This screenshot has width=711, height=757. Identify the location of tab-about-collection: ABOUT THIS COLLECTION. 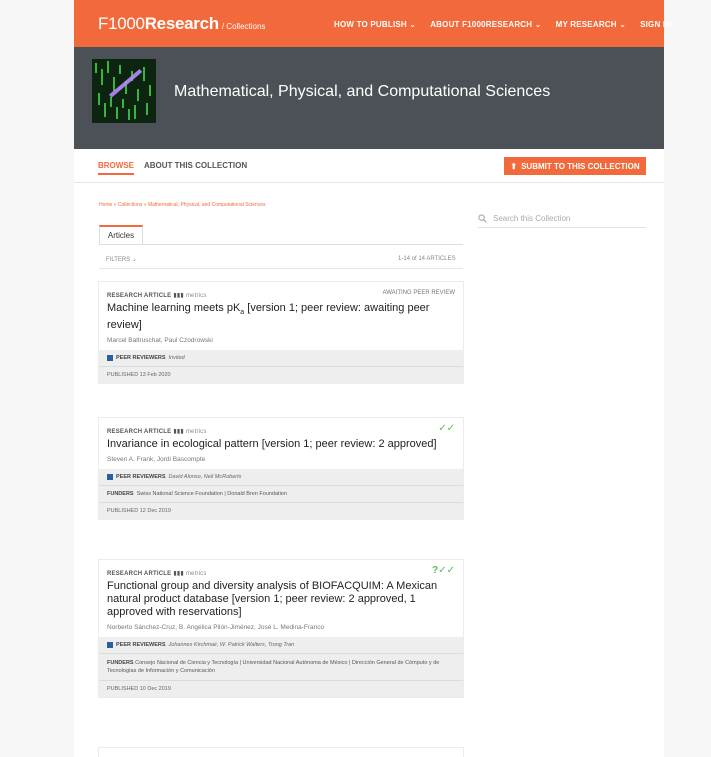
(195, 165).